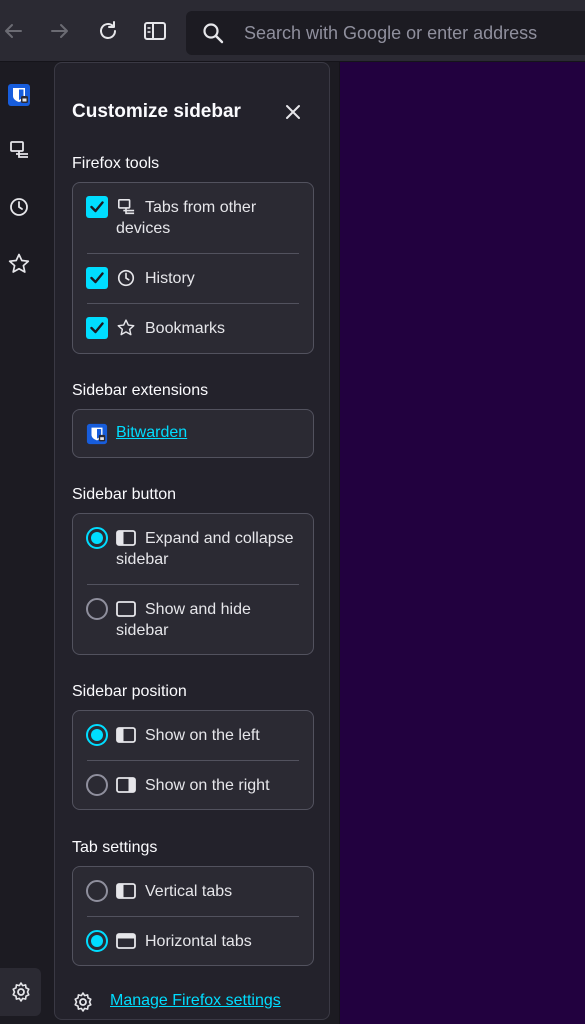 This screenshot has height=1024, width=585. I want to click on option-expand-collapse: Expand and collapse sidebar, so click(193, 549).